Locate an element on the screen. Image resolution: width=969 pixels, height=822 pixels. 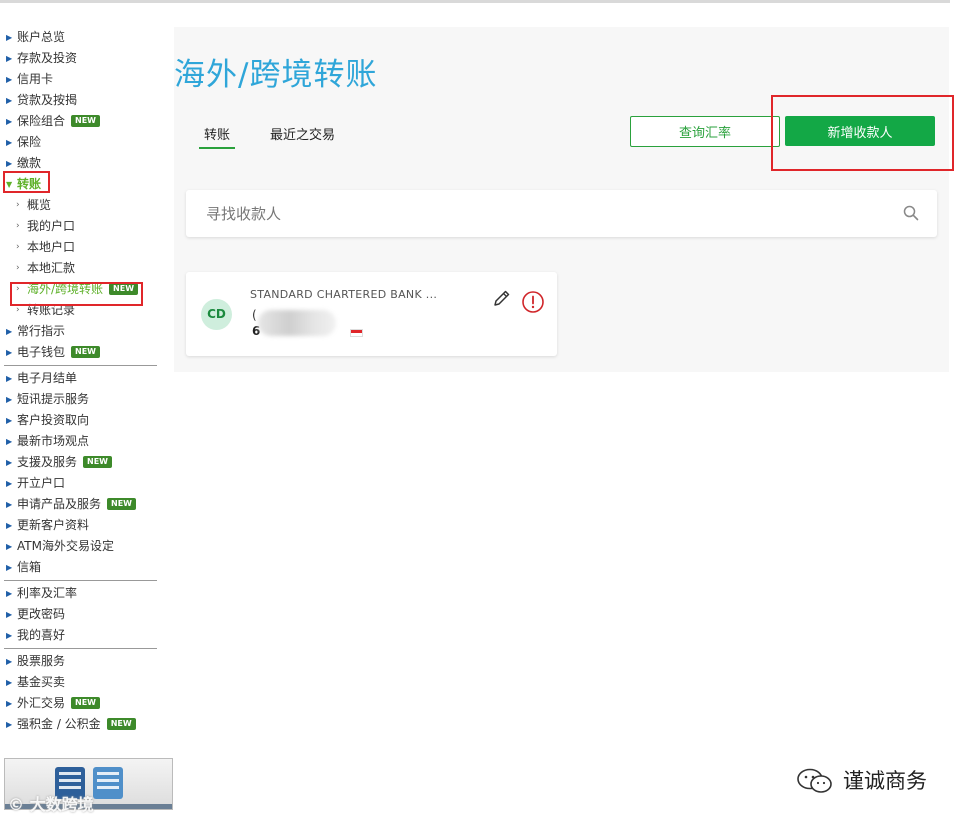
tab-transfer: 转账 is located at coordinates (217, 136).